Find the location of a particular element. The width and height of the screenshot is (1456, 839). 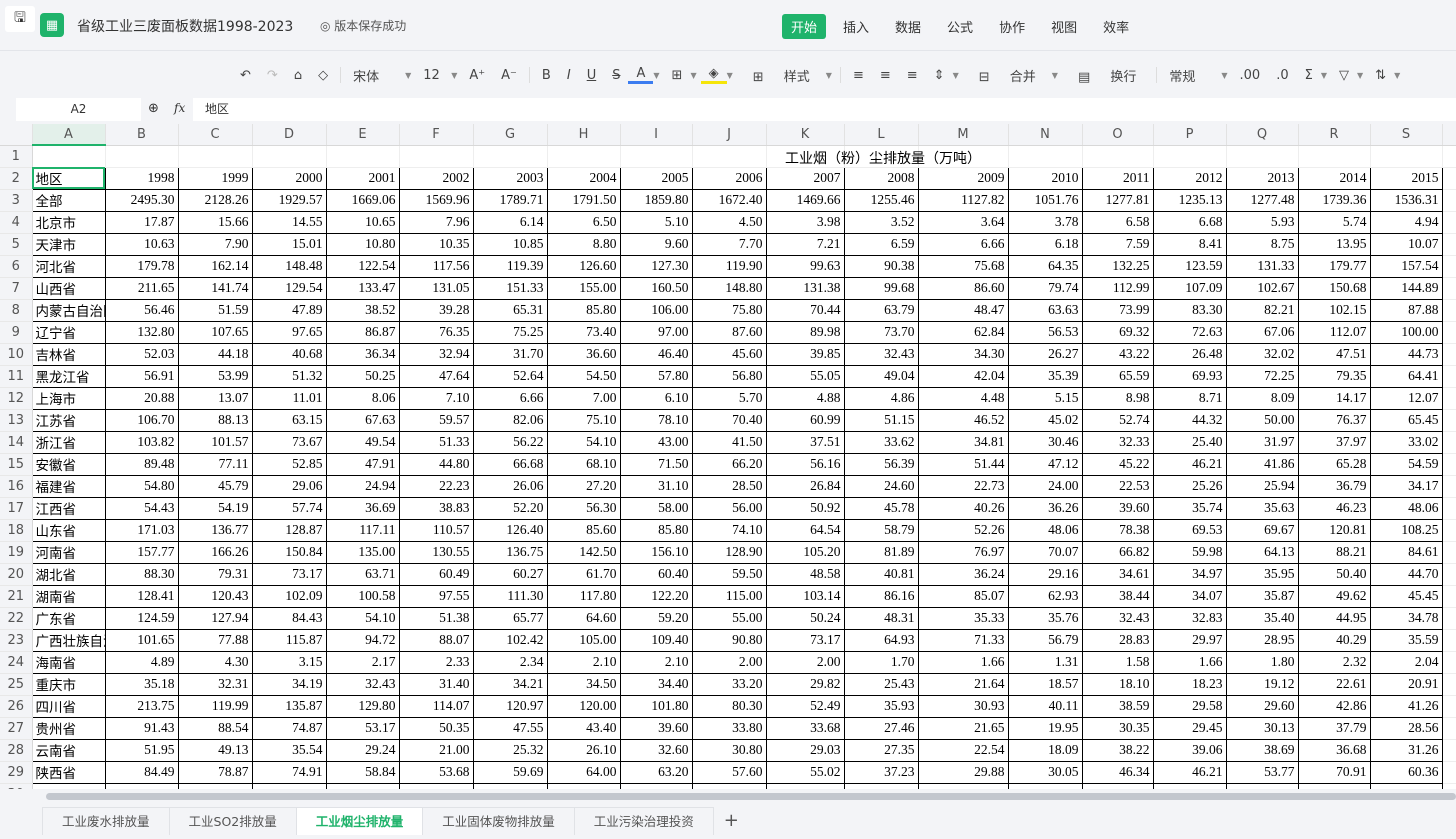

value-cell: 10.65 is located at coordinates (362, 222).